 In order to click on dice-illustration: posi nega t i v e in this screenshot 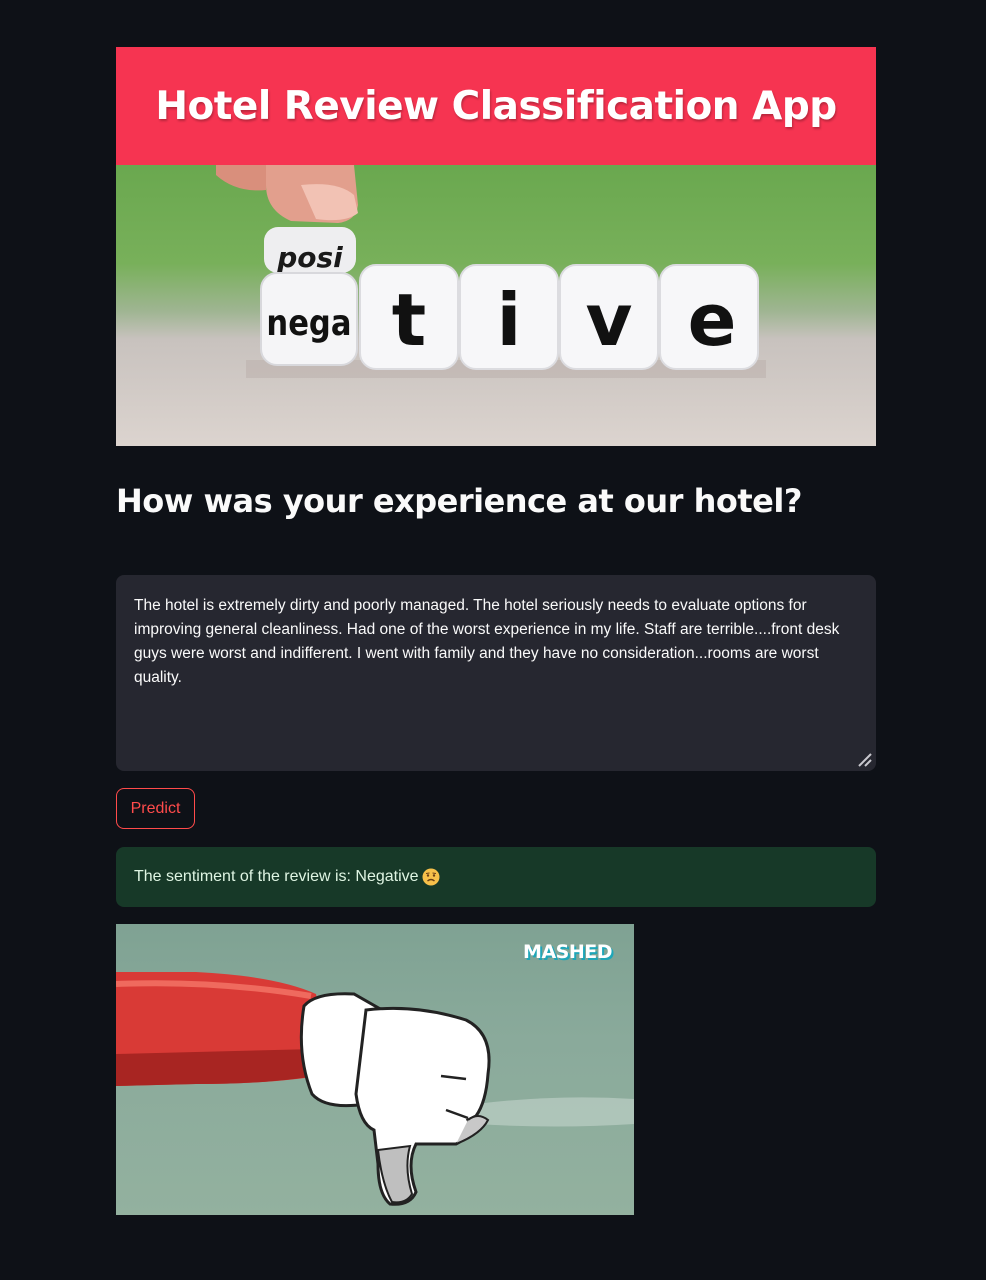, I will do `click(491, 271)`.